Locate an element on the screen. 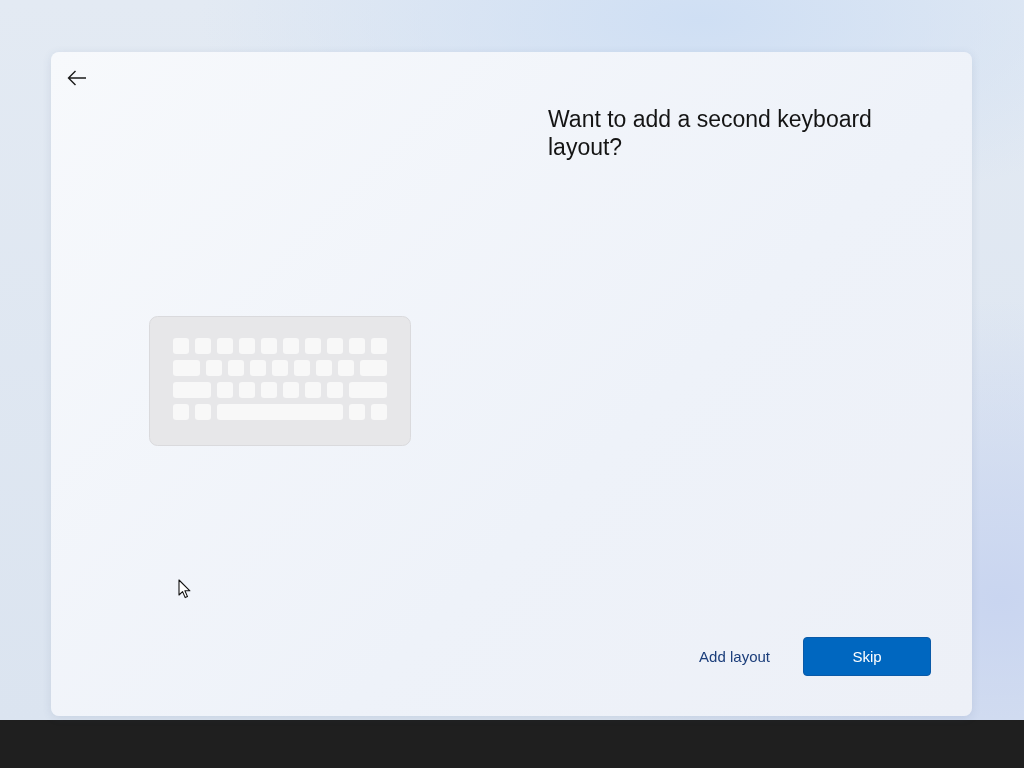 The width and height of the screenshot is (1024, 768). add-layout-button: Add layout is located at coordinates (734, 656).